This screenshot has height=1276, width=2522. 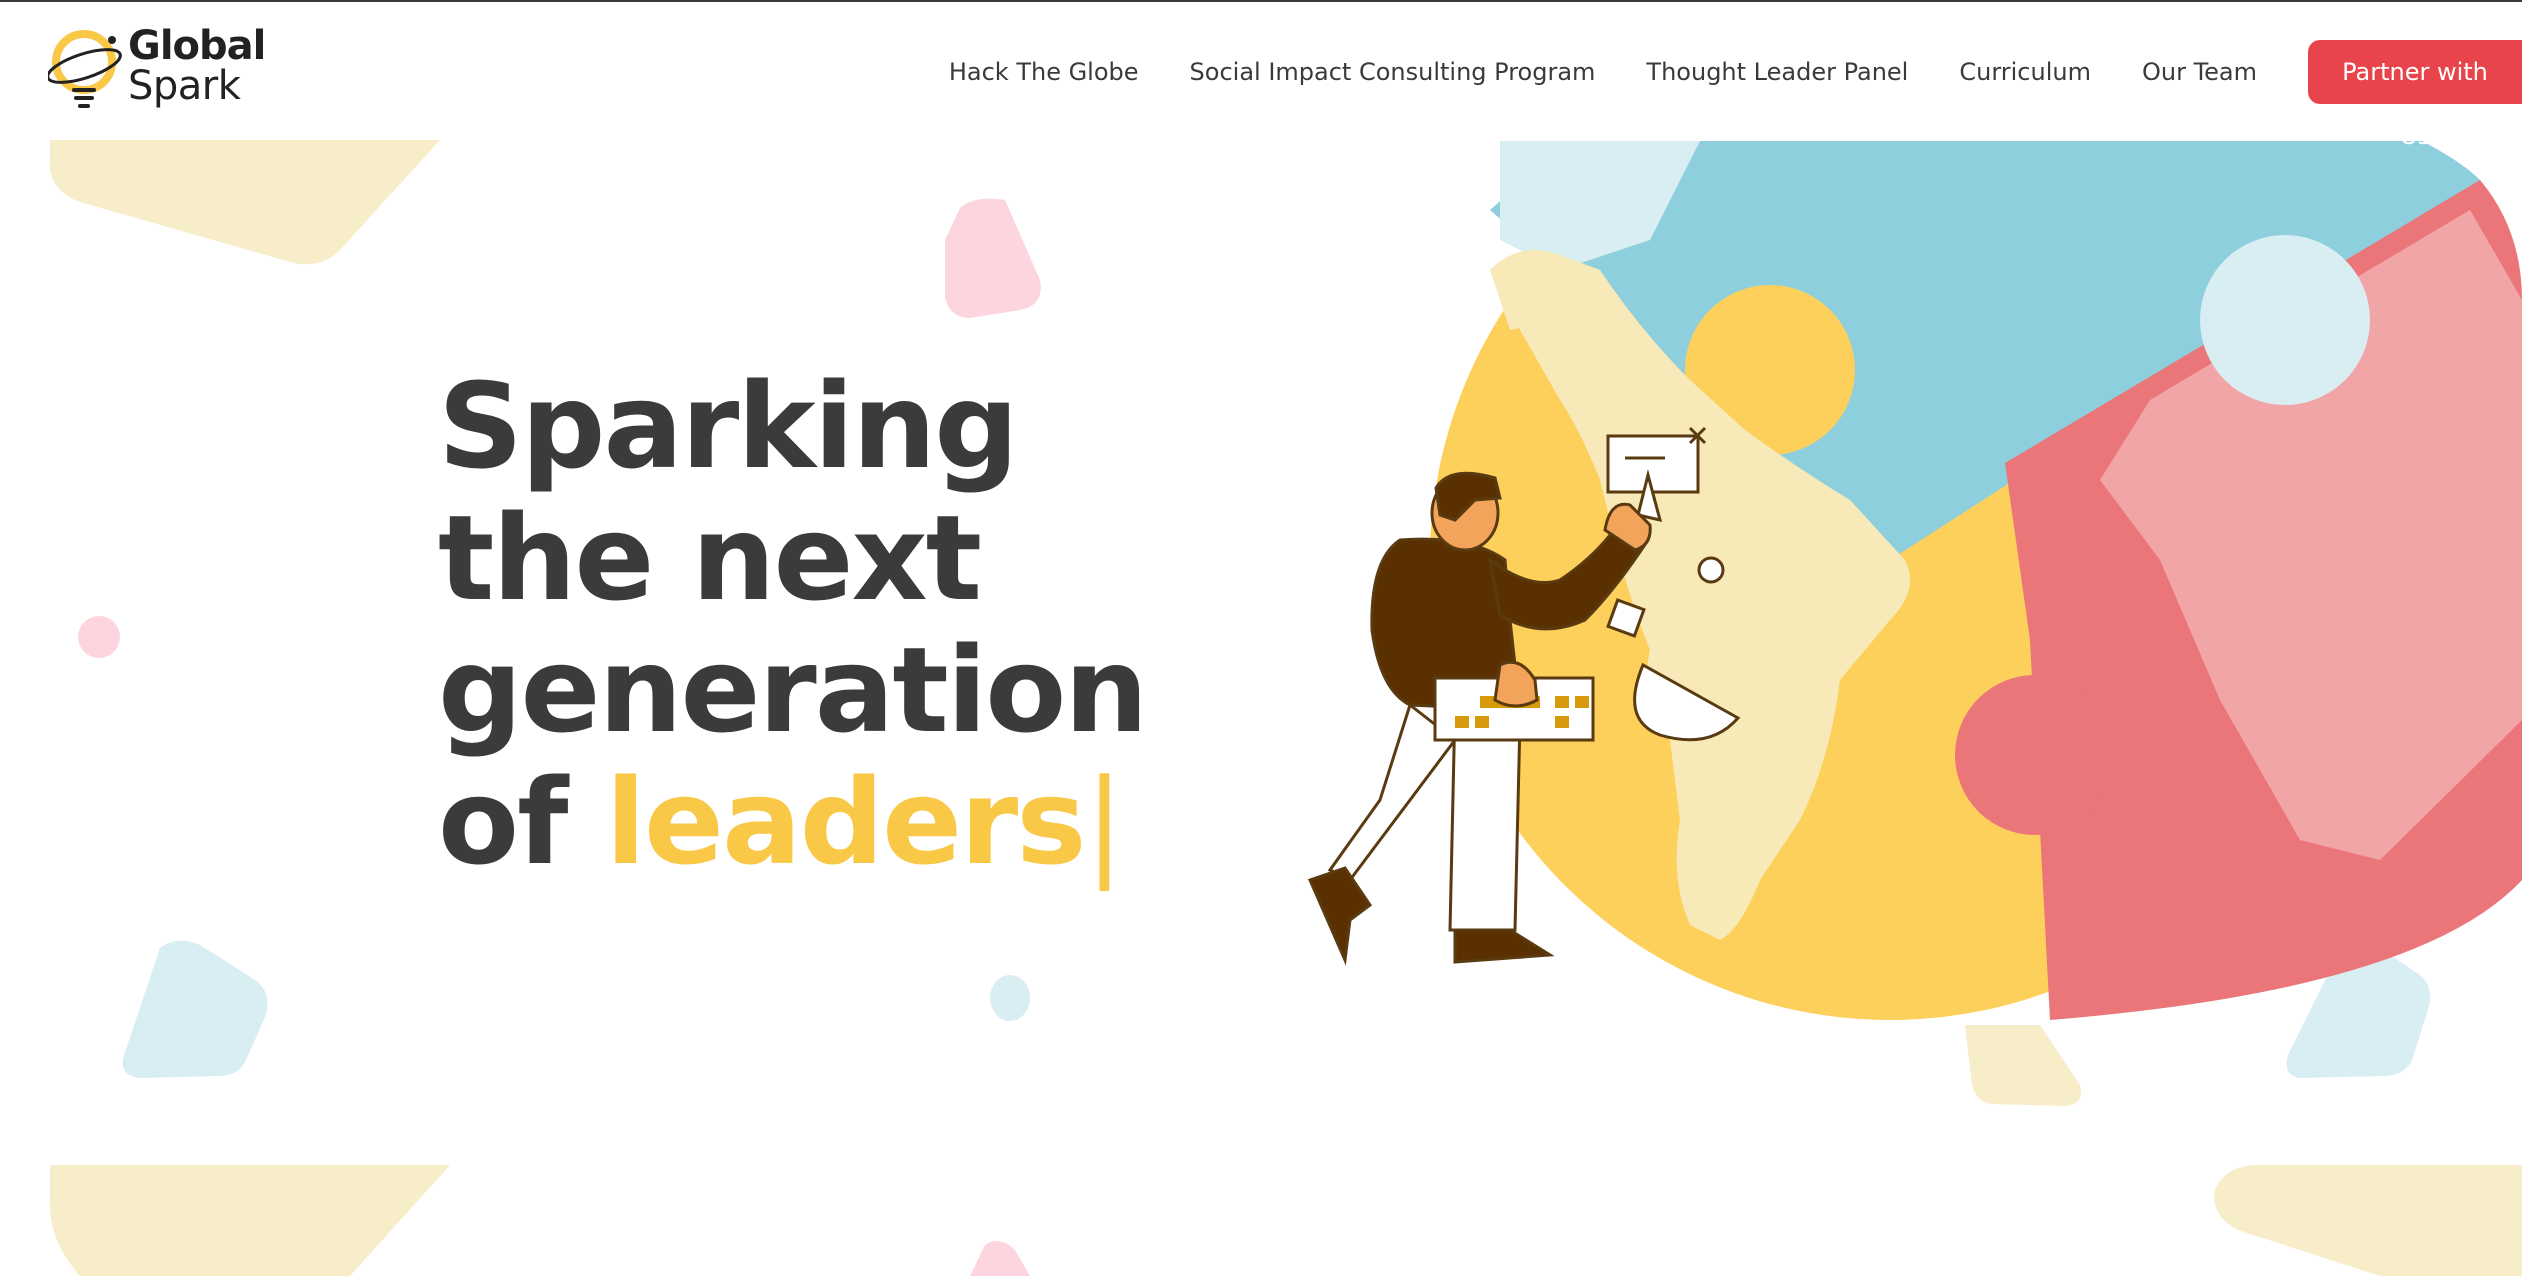 What do you see at coordinates (85, 69) in the screenshot?
I see `lightbulb-orbit-logo-icon` at bounding box center [85, 69].